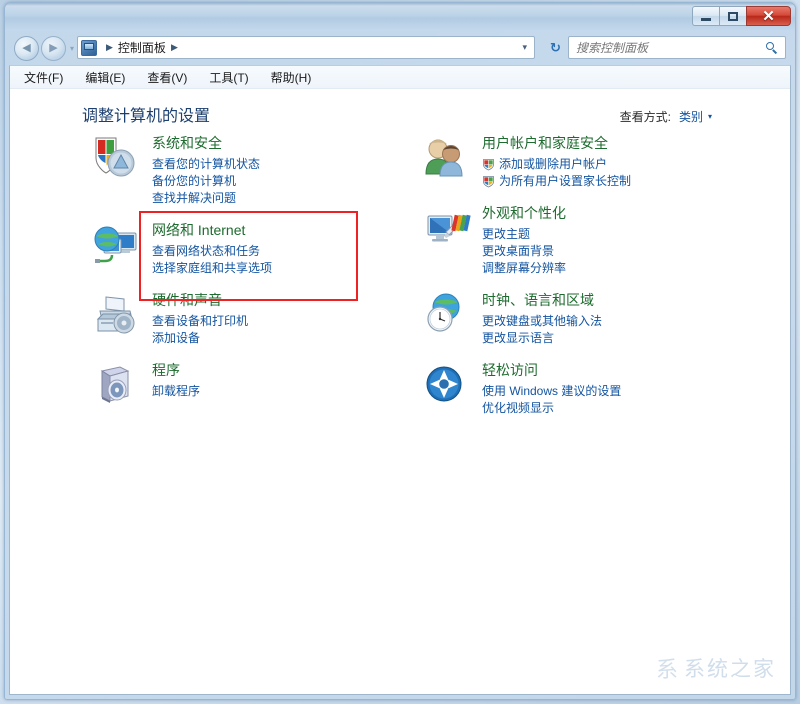  I want to click on link-set-parental-controls: 为所有用户设置家长控制, so click(556, 181).